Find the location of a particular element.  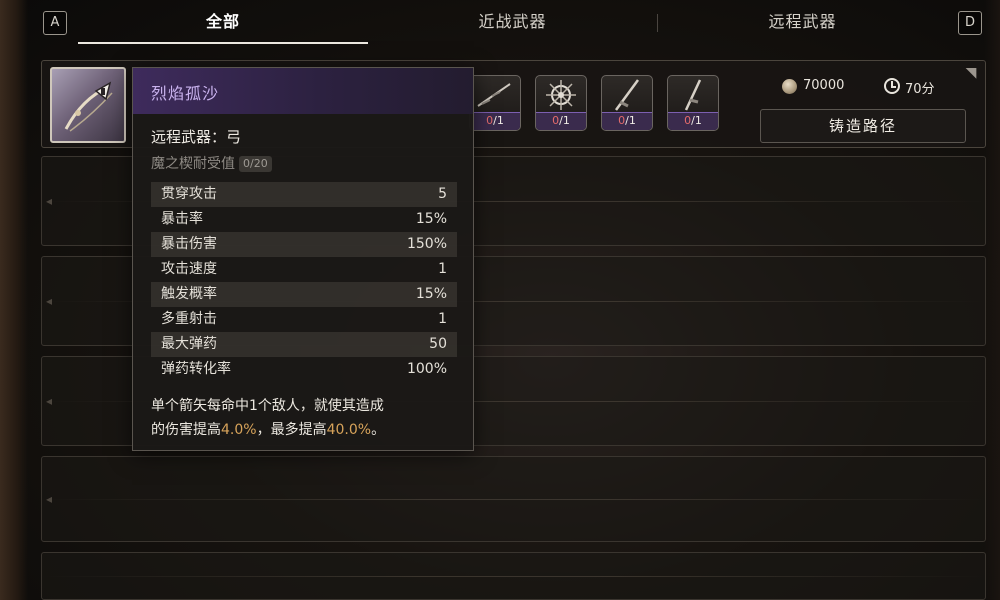

description-text: 的伤害提高 is located at coordinates (186, 430).